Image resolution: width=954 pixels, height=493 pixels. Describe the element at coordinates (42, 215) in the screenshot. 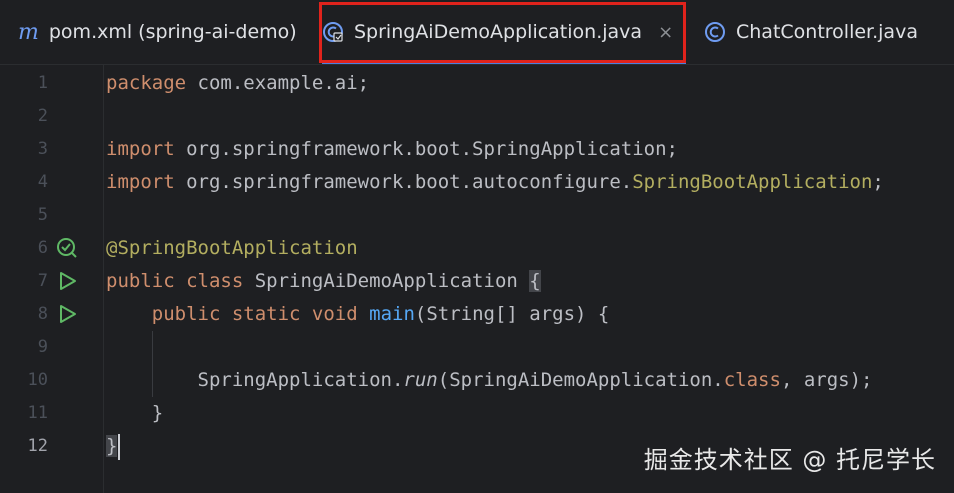

I see `line-number: 5` at that location.